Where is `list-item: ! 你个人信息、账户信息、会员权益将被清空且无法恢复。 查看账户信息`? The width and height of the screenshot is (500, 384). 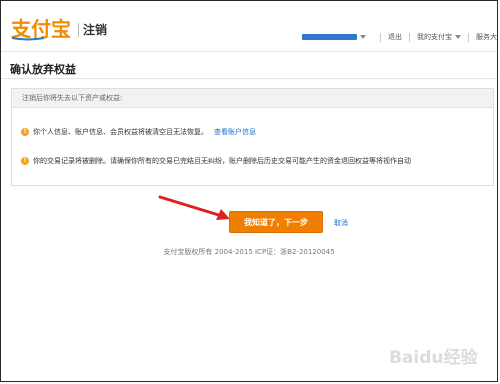
list-item: ! 你个人信息、账户信息、会员权益将被清空且无法恢复。 查看账户信息 is located at coordinates (138, 132).